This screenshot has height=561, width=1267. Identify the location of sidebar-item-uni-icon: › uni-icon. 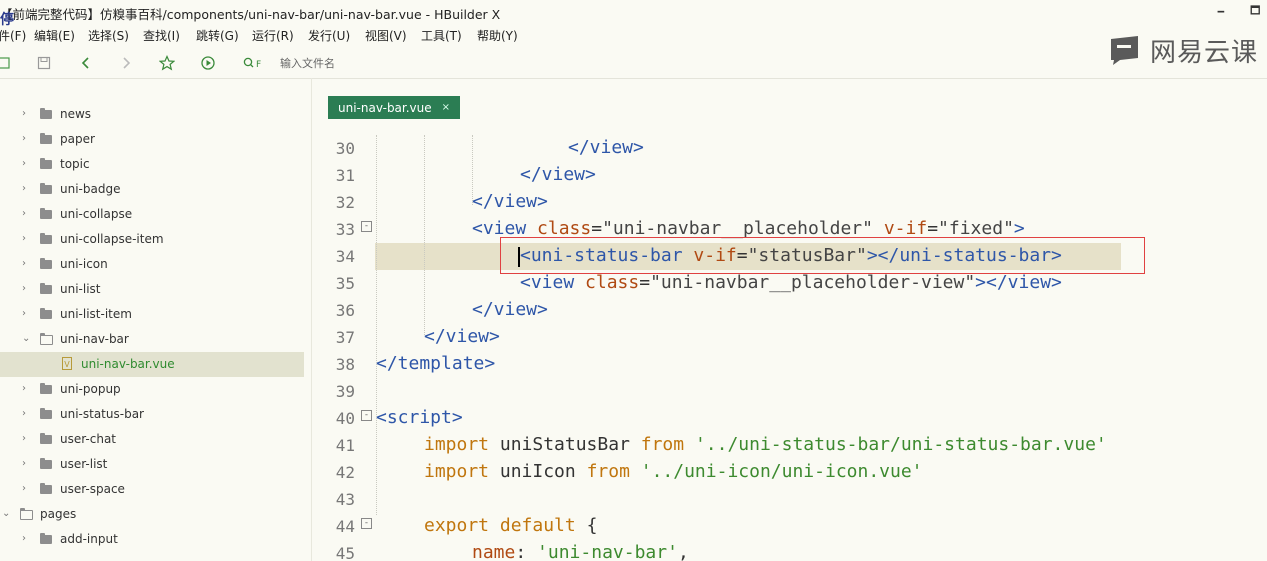
(152, 264).